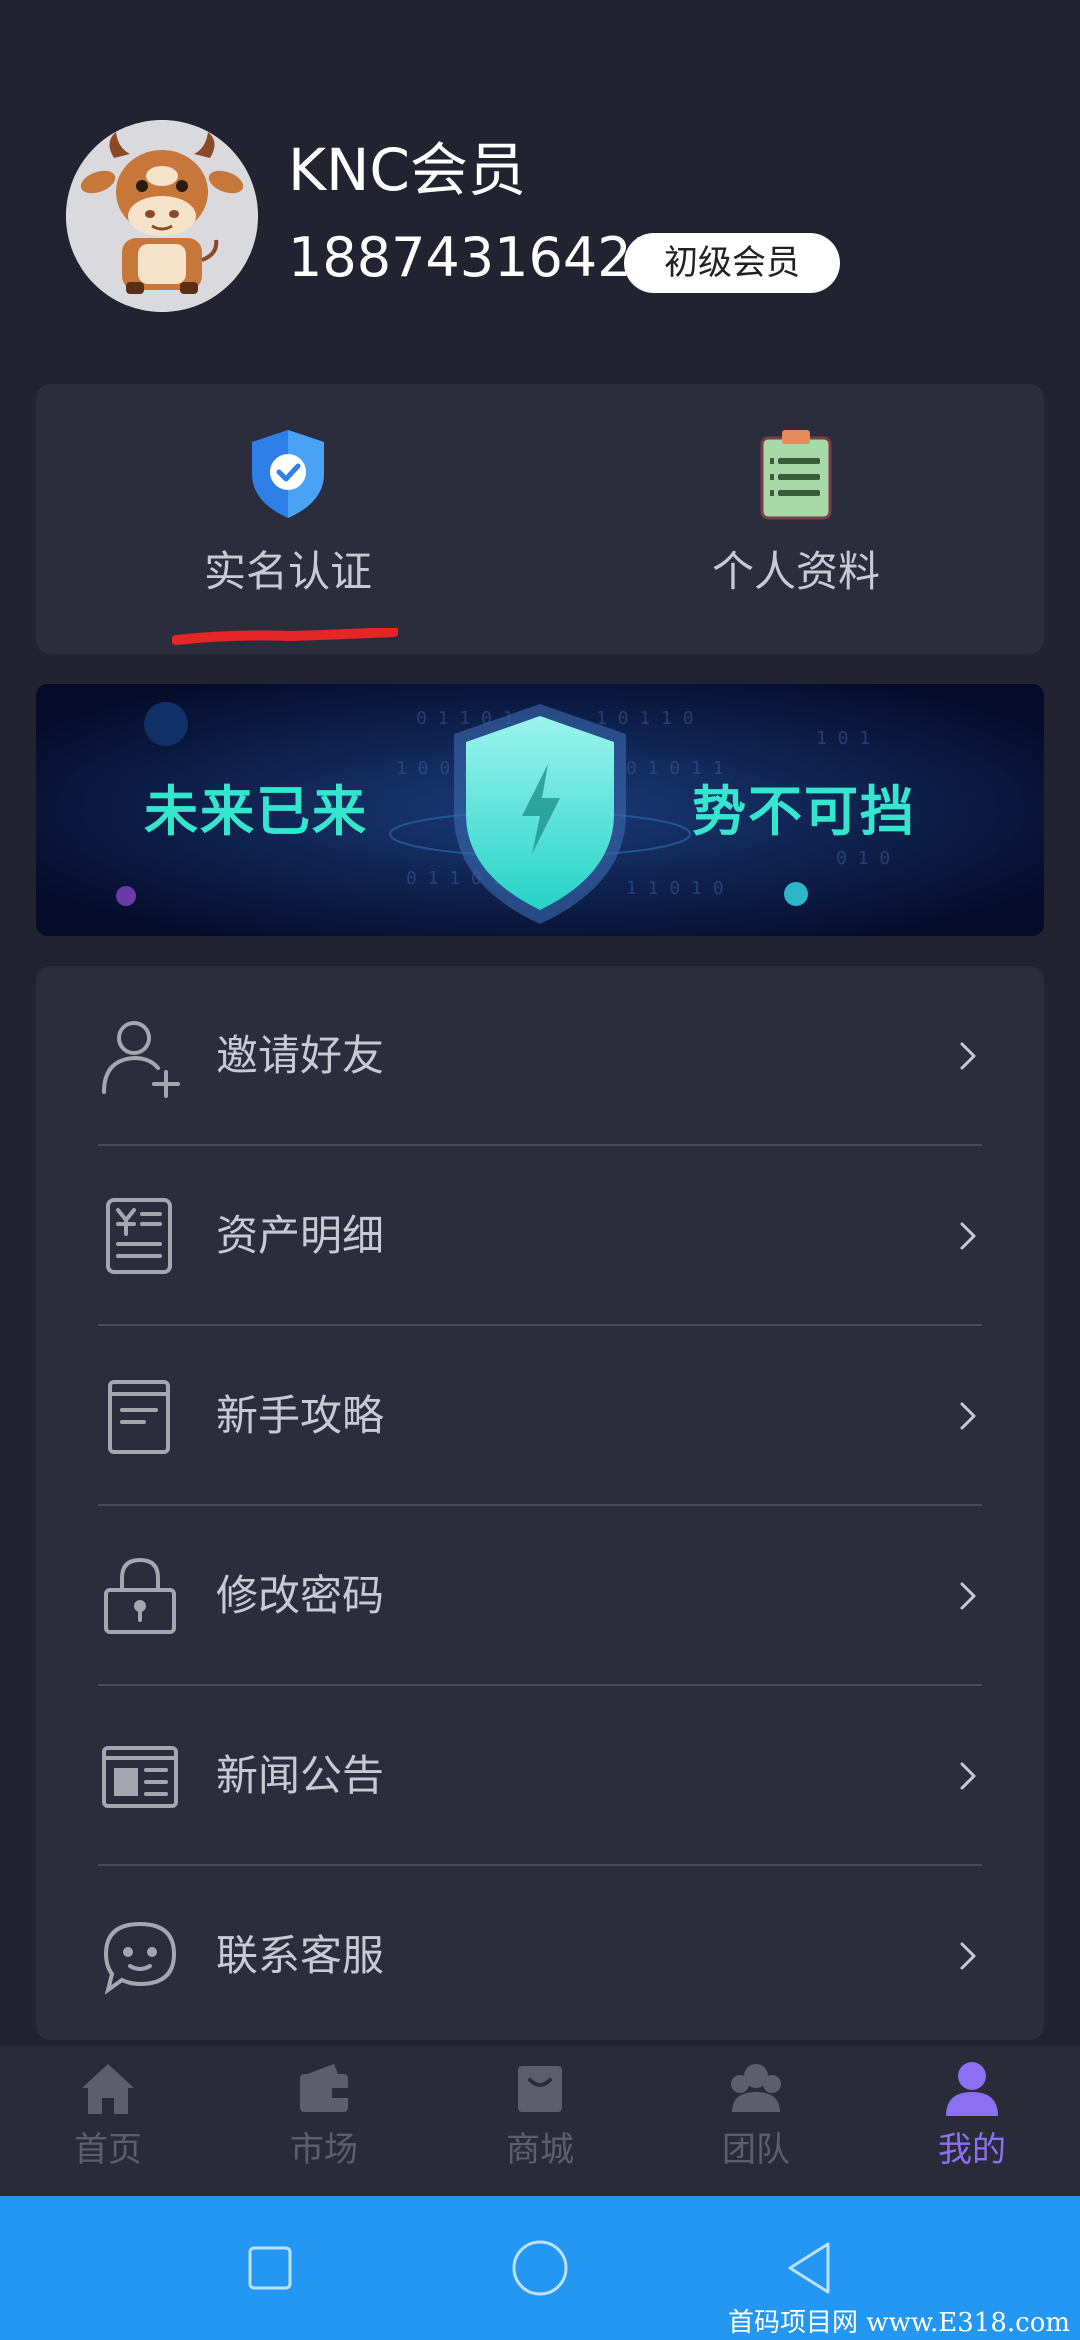 The height and width of the screenshot is (2340, 1080). Describe the element at coordinates (477, 257) in the screenshot. I see `profile-phone: 18874316423` at that location.